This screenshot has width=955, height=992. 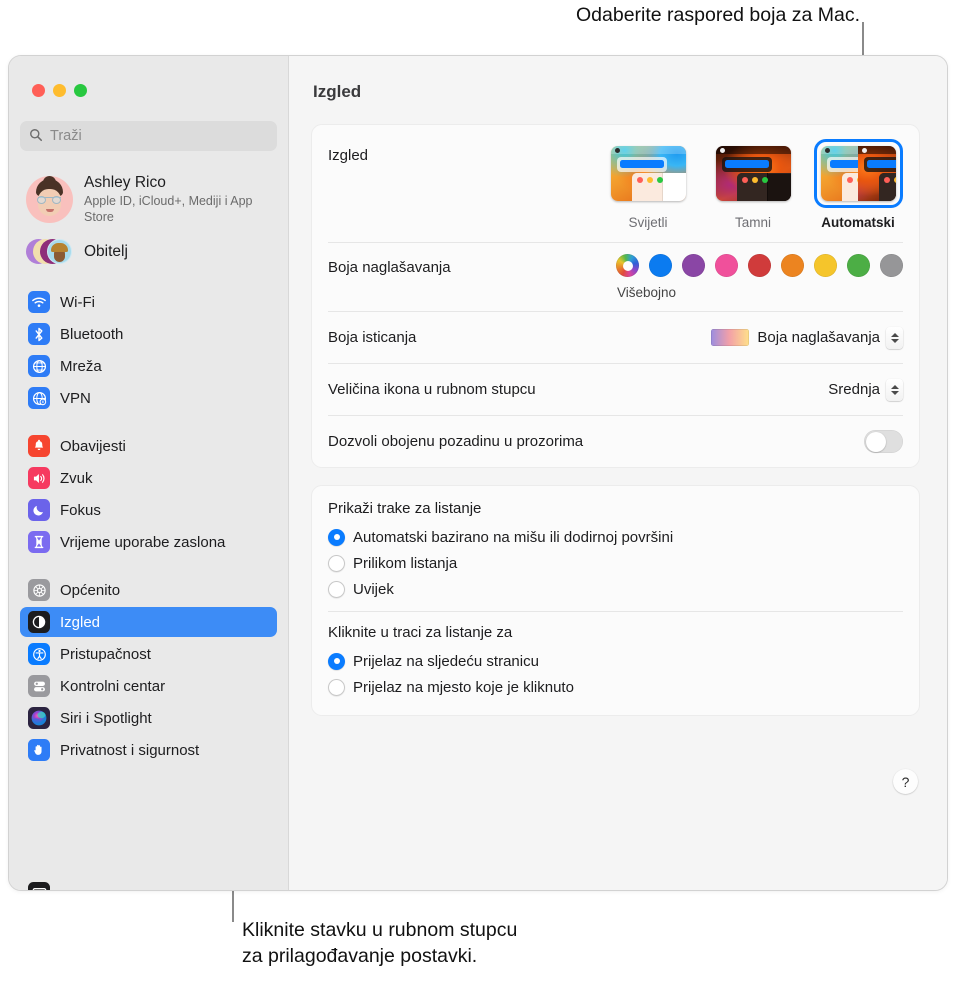 What do you see at coordinates (337, 91) in the screenshot?
I see `page-title: Izgled` at bounding box center [337, 91].